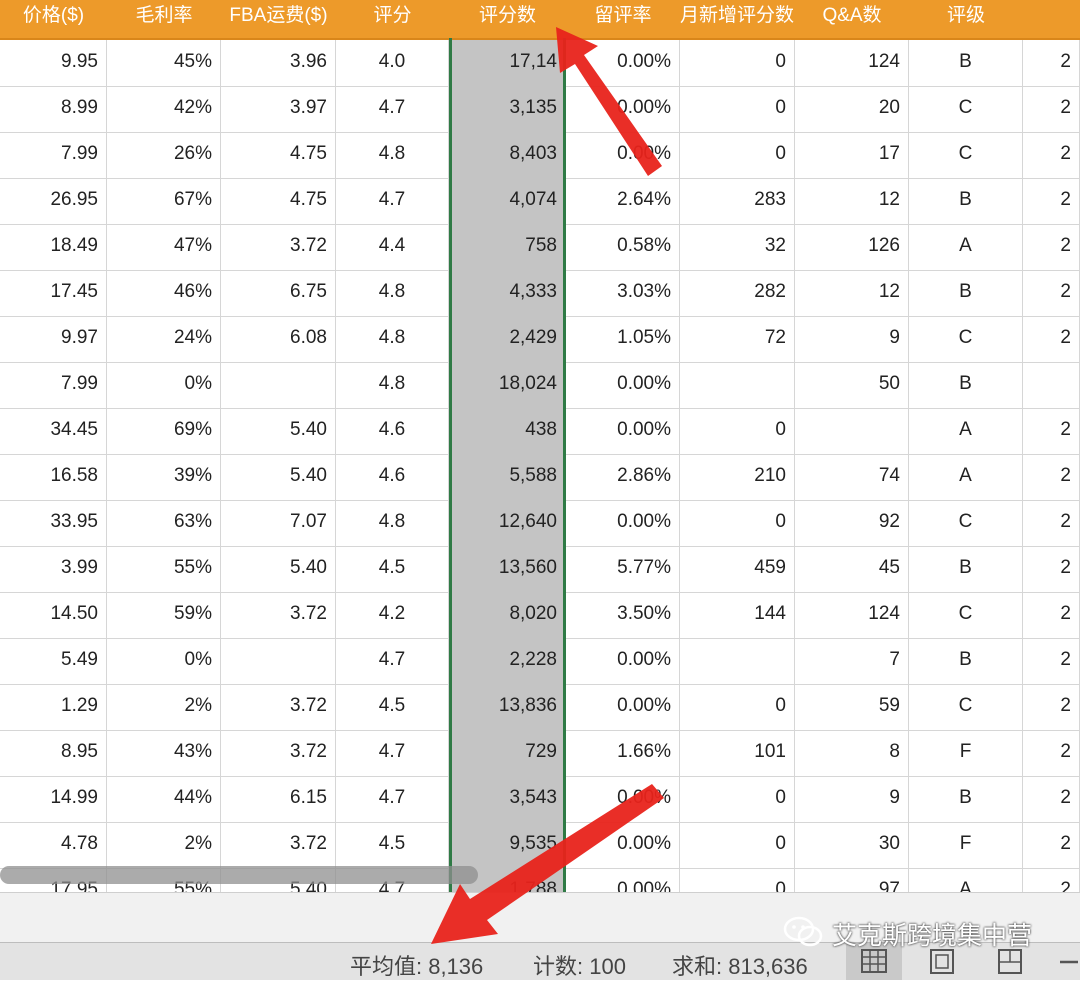 The image size is (1080, 986). Describe the element at coordinates (609, 101) in the screenshot. I see `arrow-top-icon` at that location.